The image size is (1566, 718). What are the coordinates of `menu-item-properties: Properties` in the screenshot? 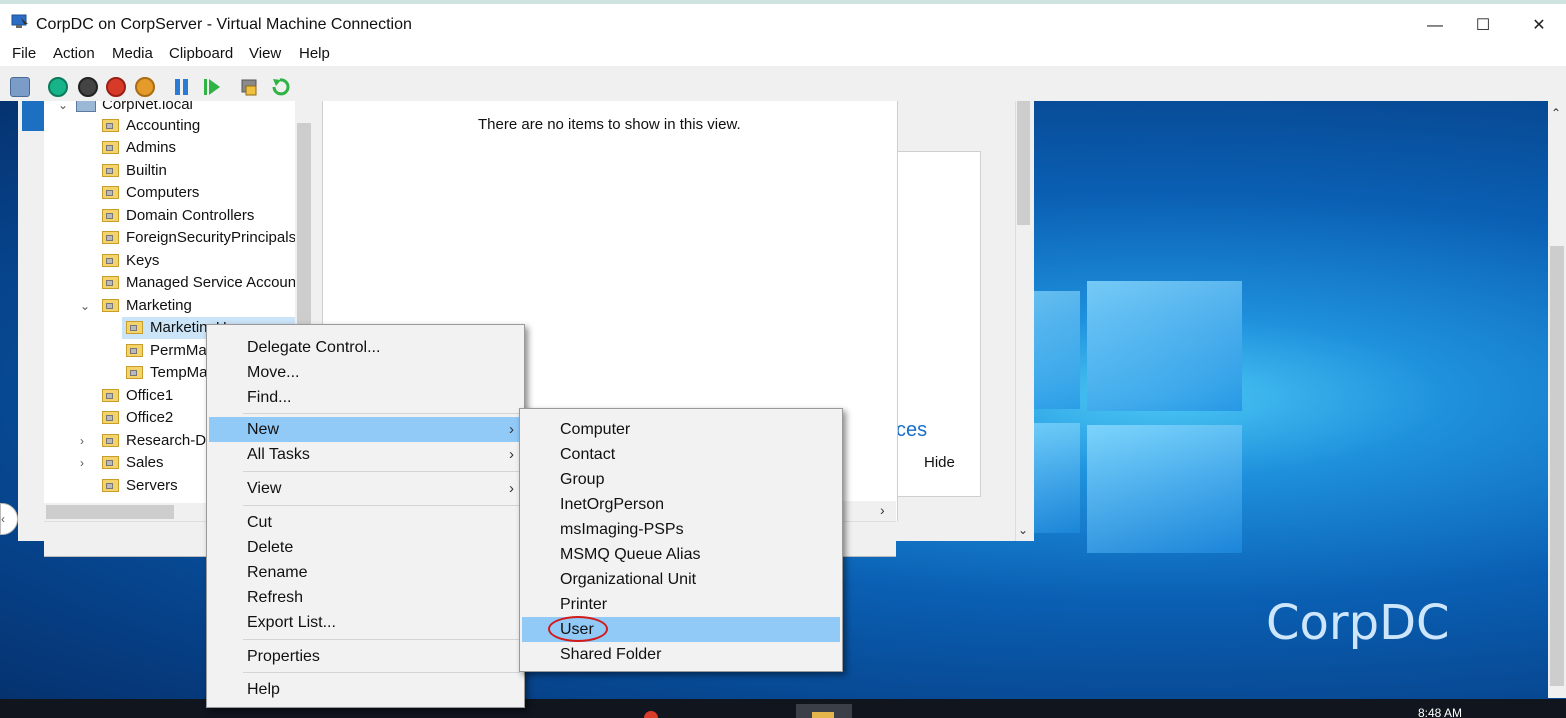 It's located at (365, 656).